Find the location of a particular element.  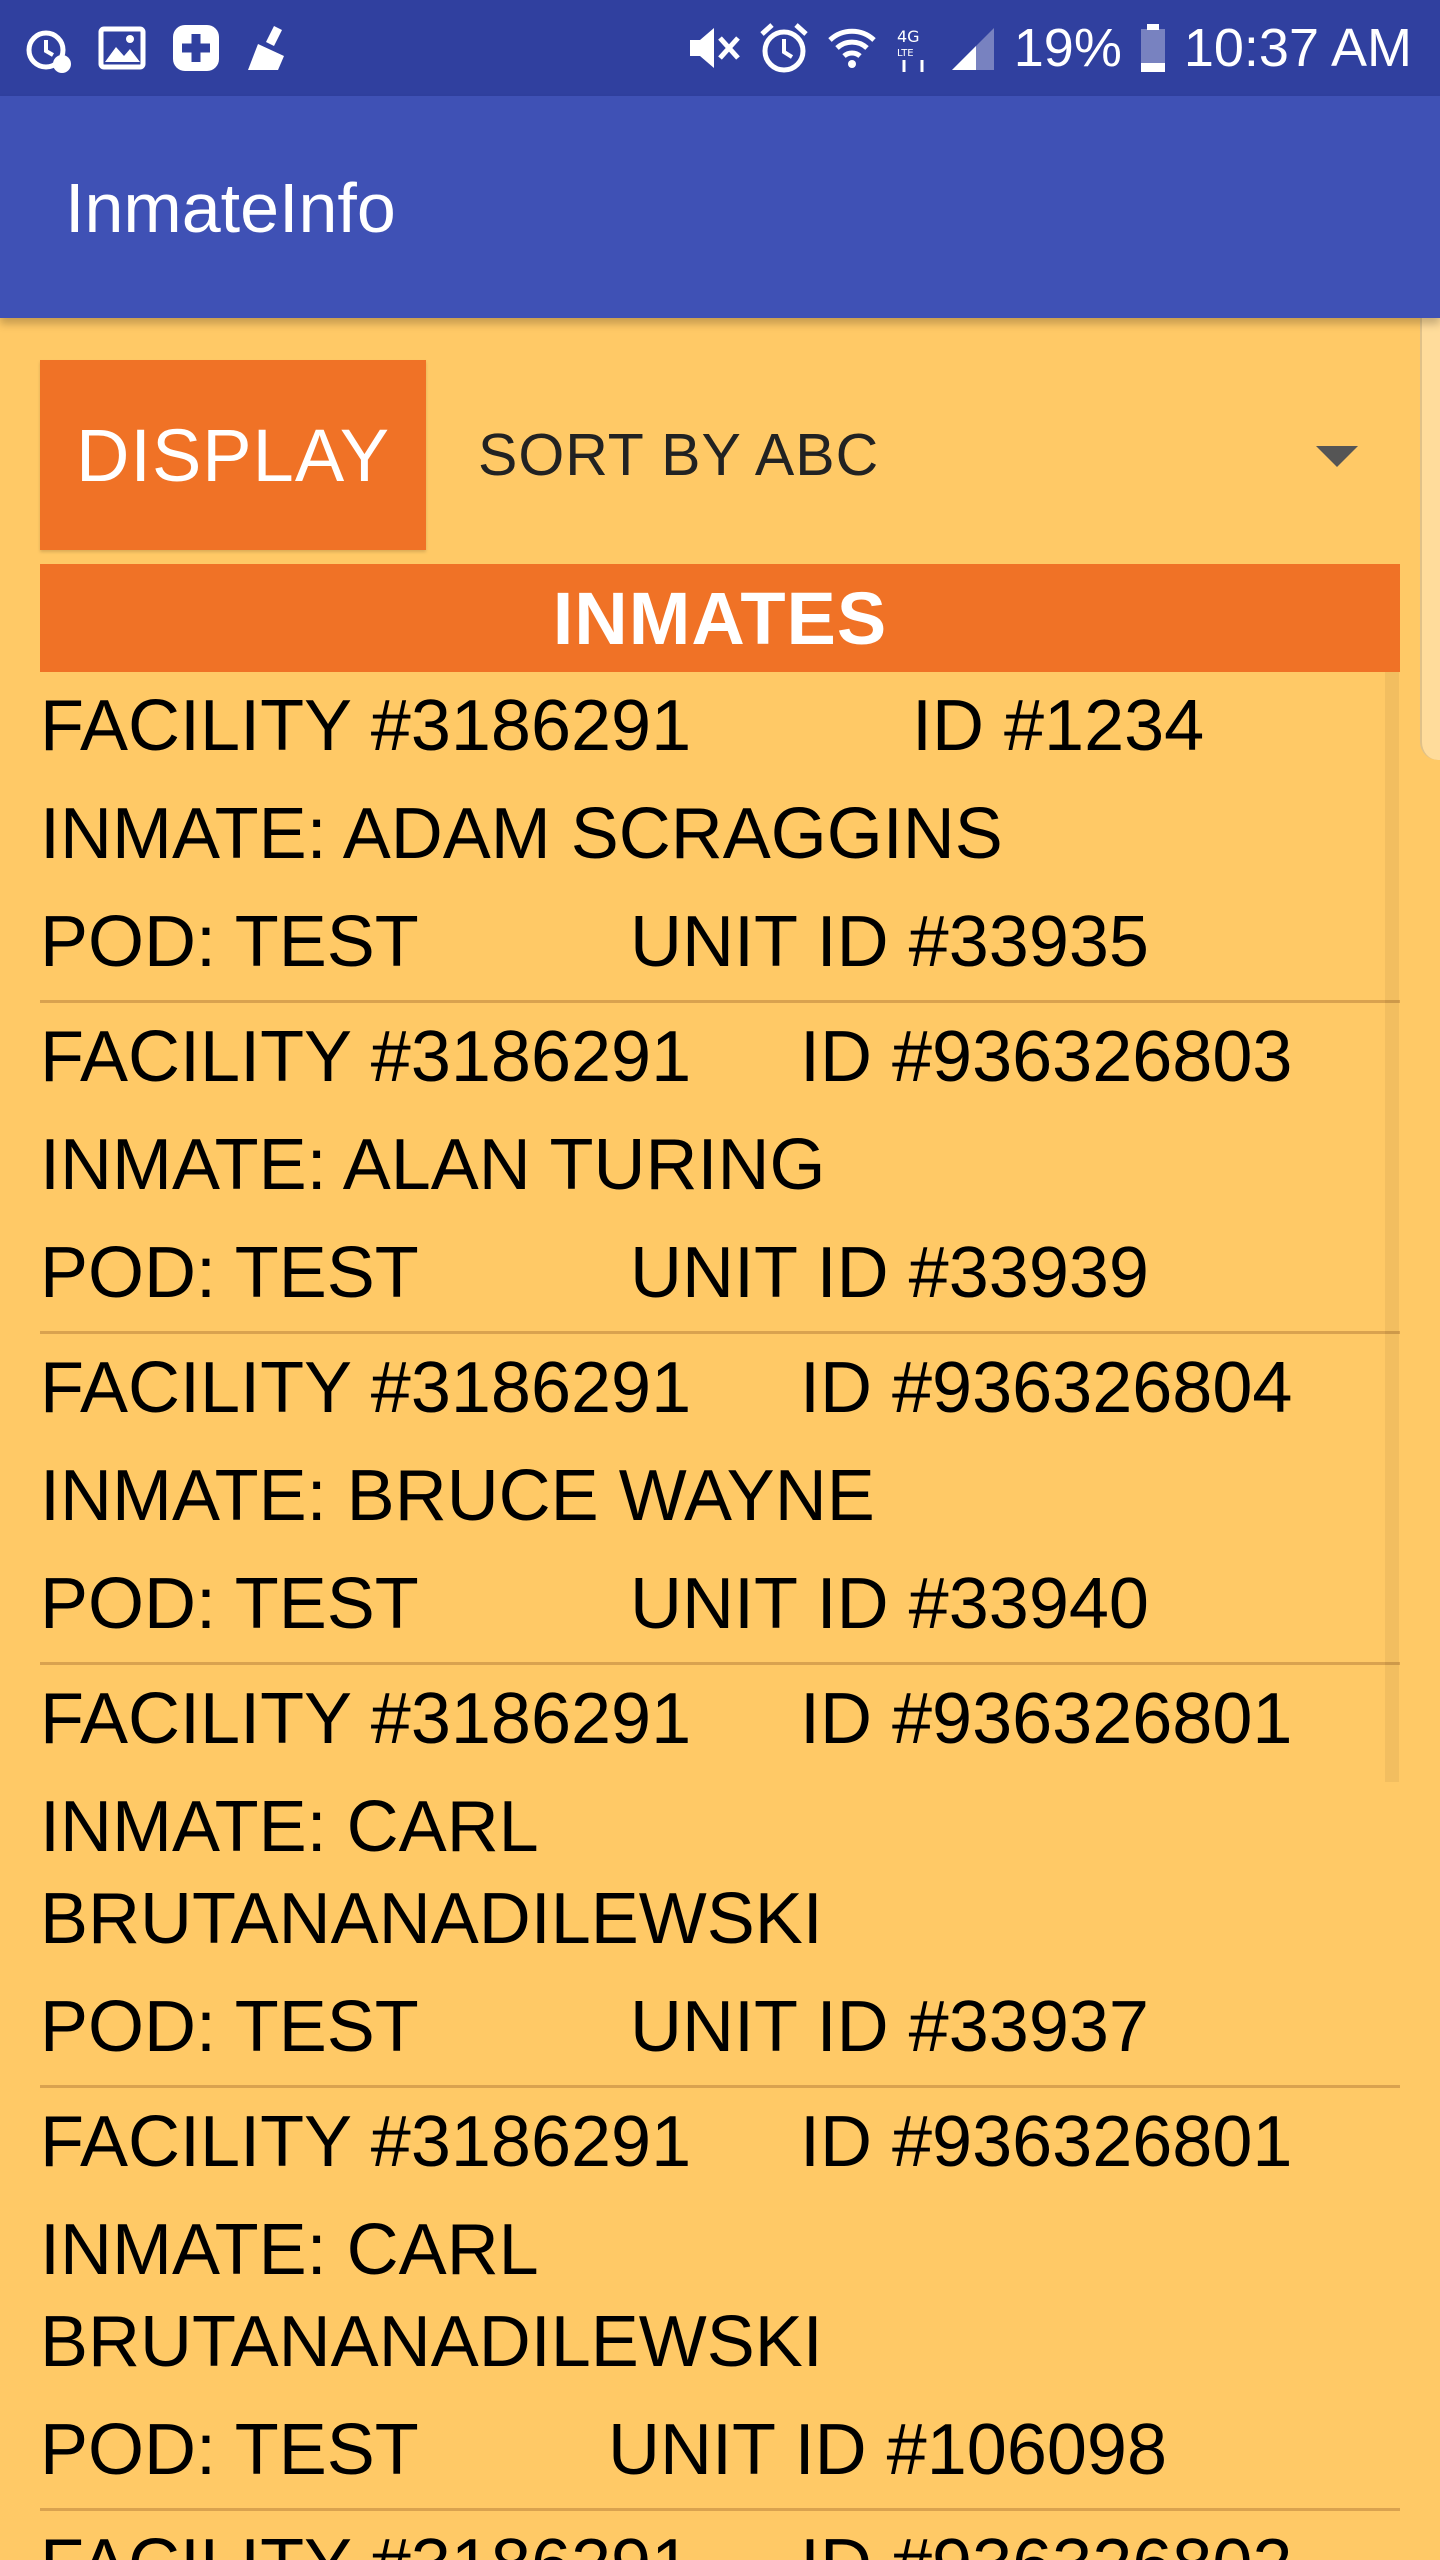

lte-icon: 4G LTE is located at coordinates (910, 49).